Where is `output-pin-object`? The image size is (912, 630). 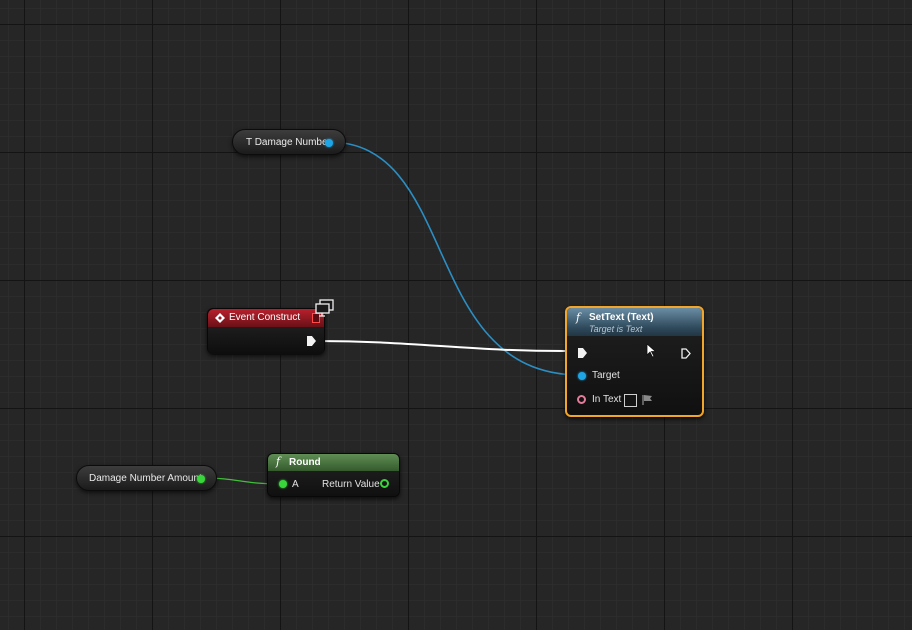 output-pin-object is located at coordinates (329, 143).